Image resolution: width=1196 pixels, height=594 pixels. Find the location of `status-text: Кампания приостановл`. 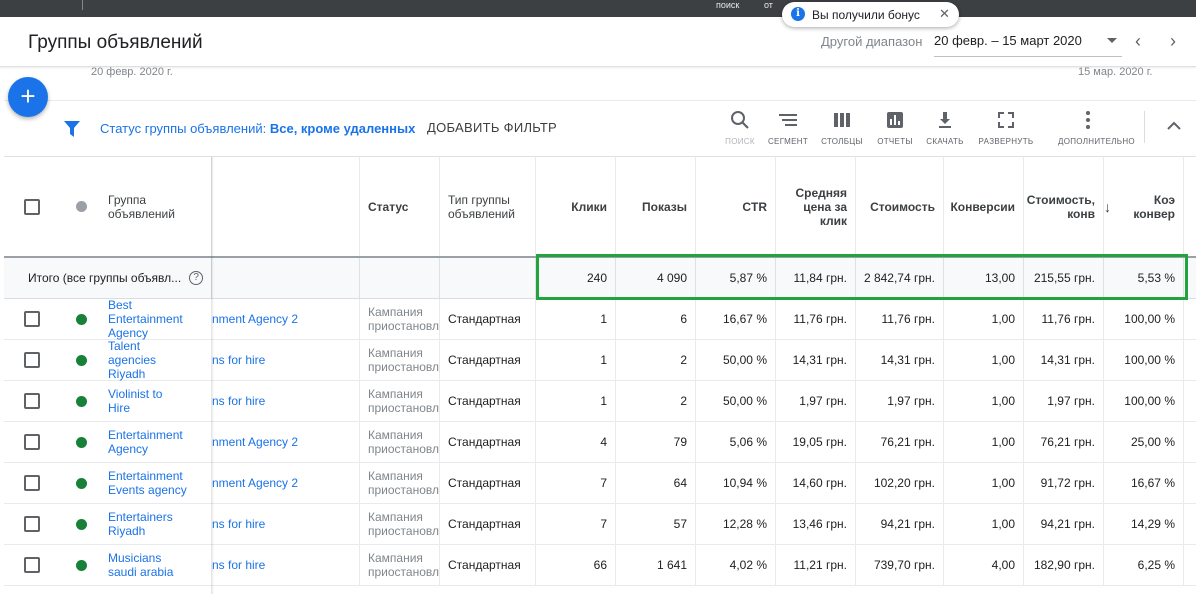

status-text: Кампания приостановл is located at coordinates (403, 483).